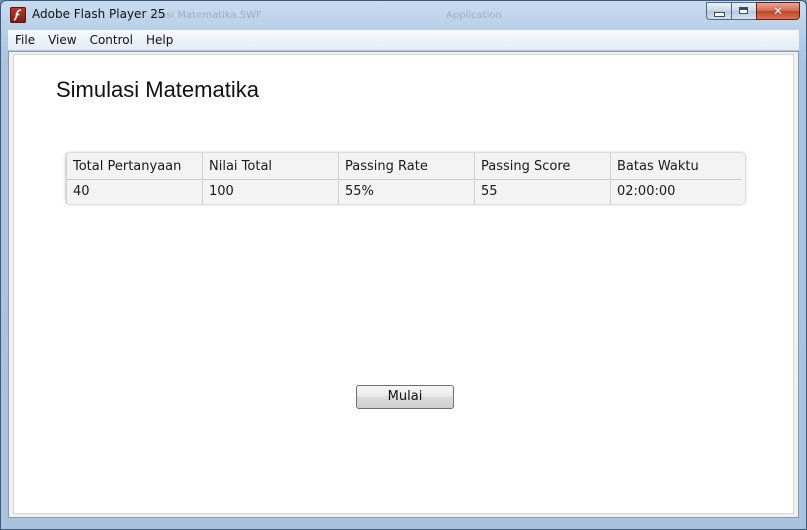  Describe the element at coordinates (542, 178) in the screenshot. I see `column-passing-score: Passing Score 55` at that location.